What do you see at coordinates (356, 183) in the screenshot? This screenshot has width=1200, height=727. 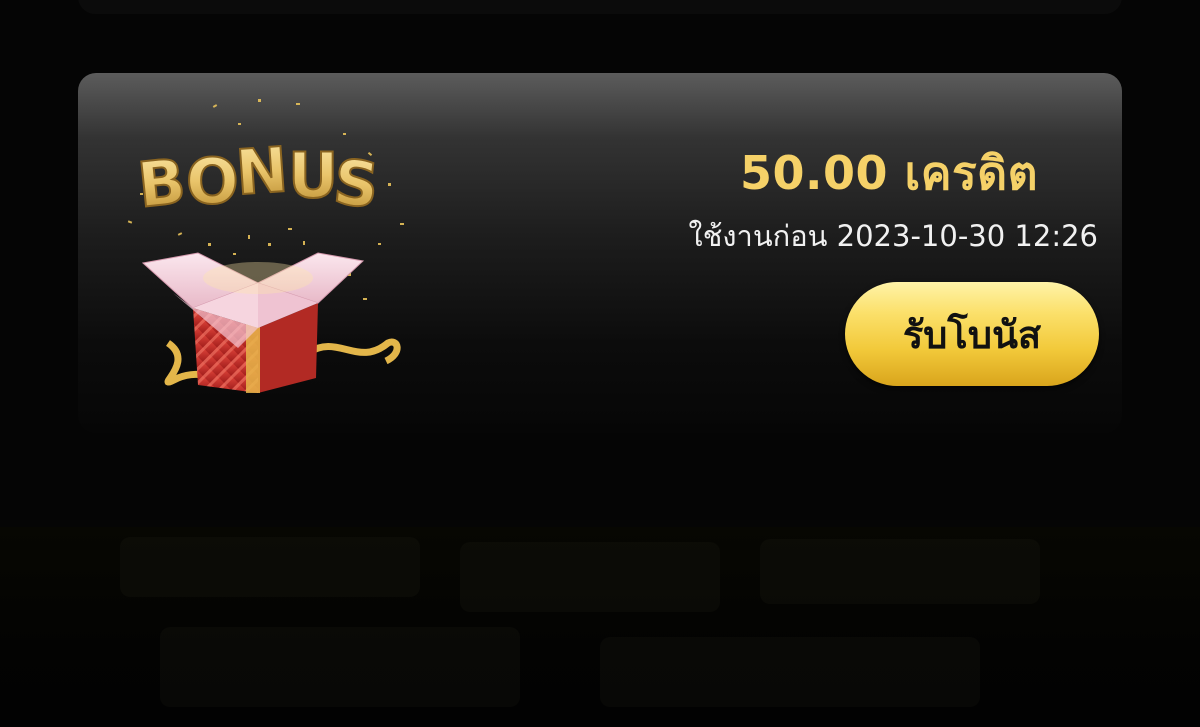 I see `svg-text: S` at bounding box center [356, 183].